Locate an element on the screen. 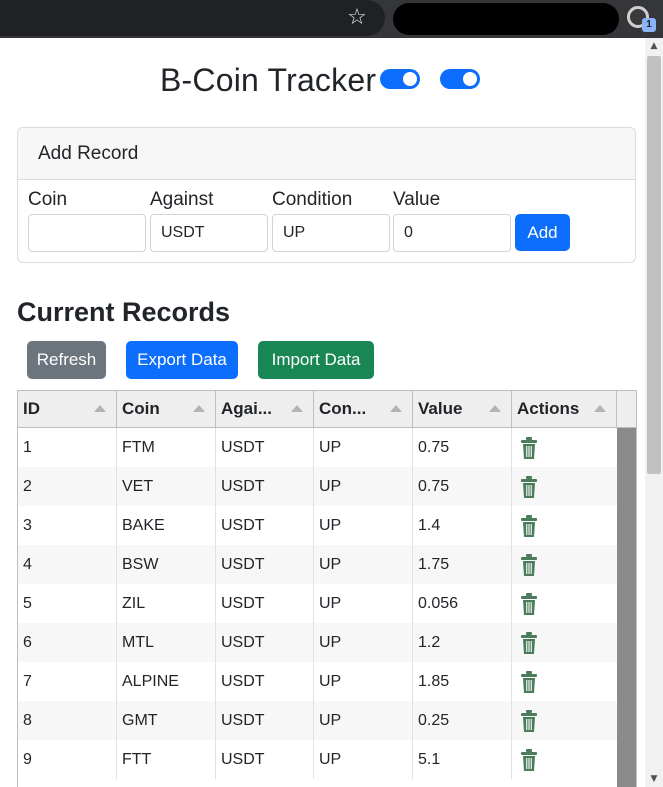  title-row: B-Coin Tracker is located at coordinates (322, 80).